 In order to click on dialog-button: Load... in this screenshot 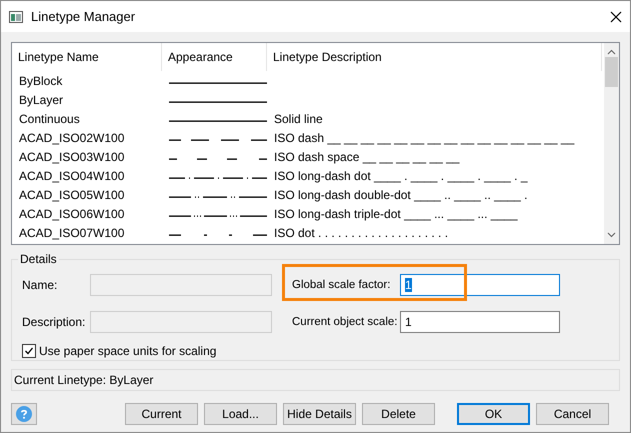, I will do `click(240, 414)`.